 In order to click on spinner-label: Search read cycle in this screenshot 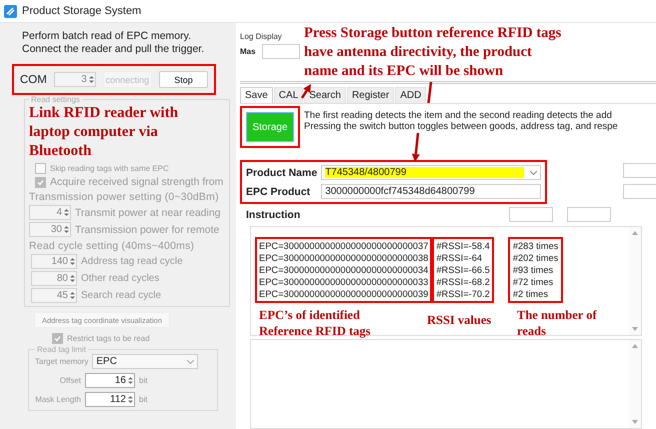, I will do `click(121, 295)`.